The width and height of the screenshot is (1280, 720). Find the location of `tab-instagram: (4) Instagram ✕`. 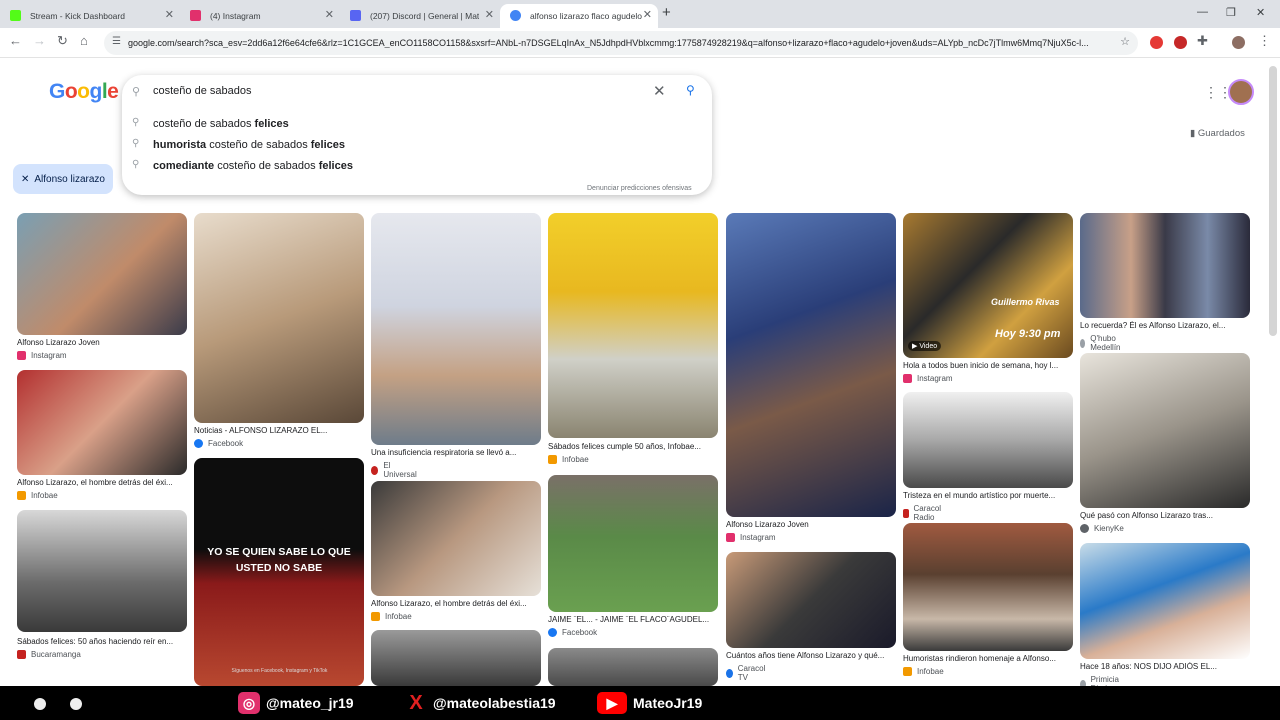

tab-instagram: (4) Instagram ✕ is located at coordinates (260, 16).